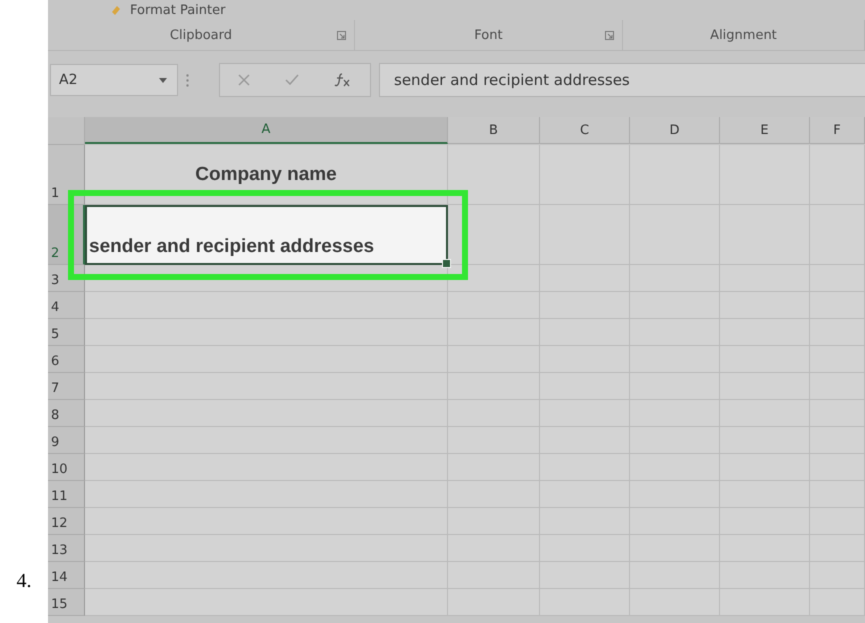 The width and height of the screenshot is (865, 623). What do you see at coordinates (66, 575) in the screenshot?
I see `row-header: 14` at bounding box center [66, 575].